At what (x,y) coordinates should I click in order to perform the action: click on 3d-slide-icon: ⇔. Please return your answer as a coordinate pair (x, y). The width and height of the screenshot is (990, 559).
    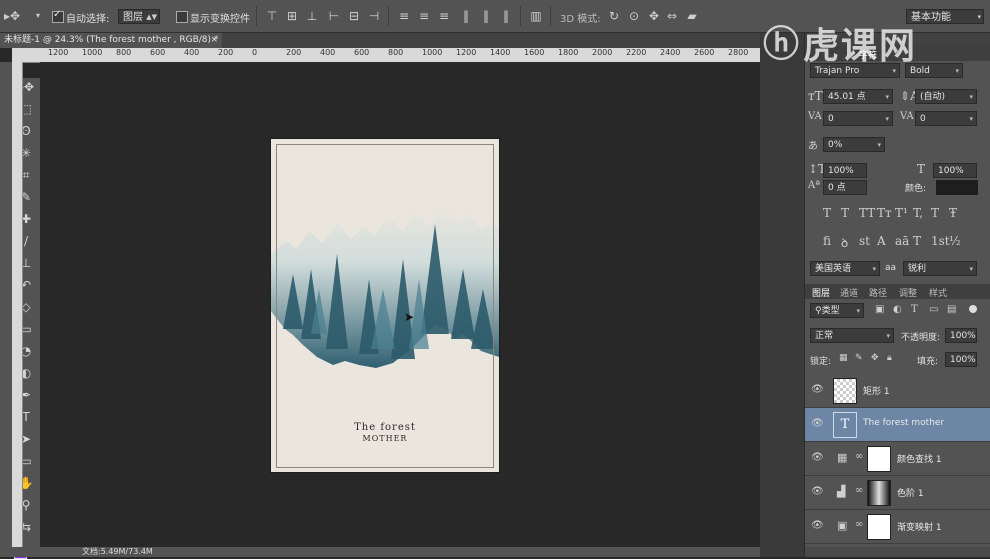
    Looking at the image, I should click on (672, 16).